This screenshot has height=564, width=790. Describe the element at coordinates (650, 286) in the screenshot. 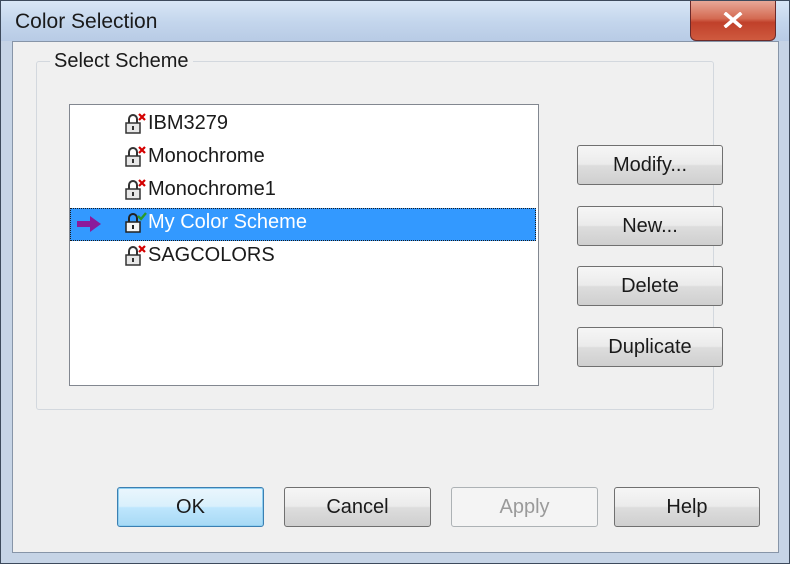

I see `delete-button: Delete` at that location.